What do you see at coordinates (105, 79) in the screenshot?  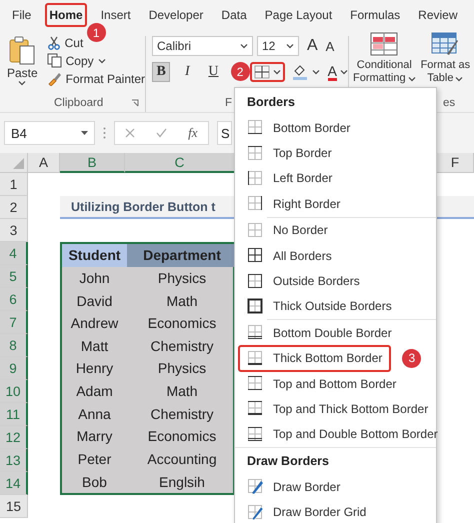 I see `format-painter-button: Format Painter` at bounding box center [105, 79].